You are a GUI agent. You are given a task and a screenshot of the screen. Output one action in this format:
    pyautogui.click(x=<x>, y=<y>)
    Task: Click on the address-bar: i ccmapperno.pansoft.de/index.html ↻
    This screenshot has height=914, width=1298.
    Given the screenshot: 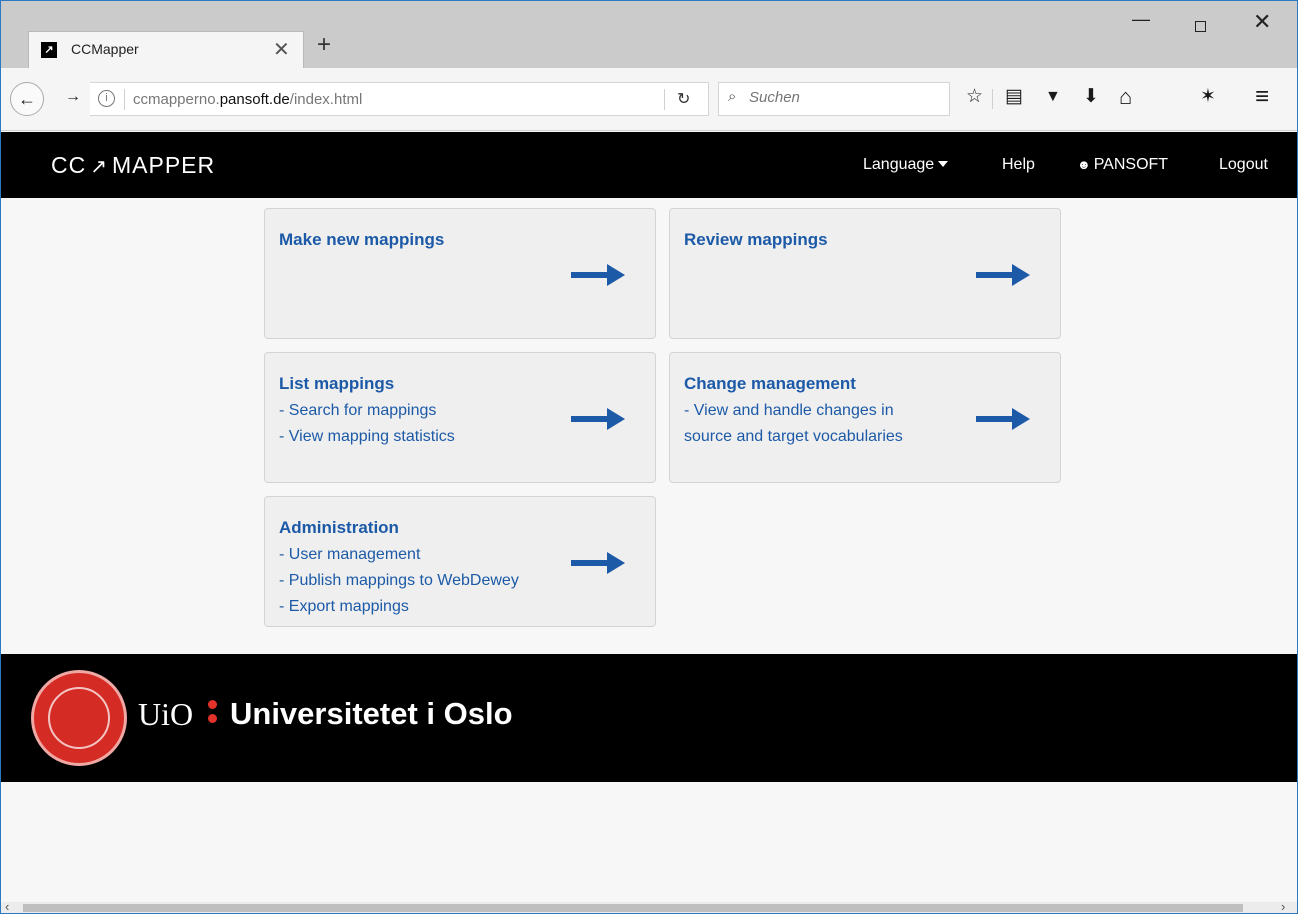 What is the action you would take?
    pyautogui.click(x=399, y=99)
    